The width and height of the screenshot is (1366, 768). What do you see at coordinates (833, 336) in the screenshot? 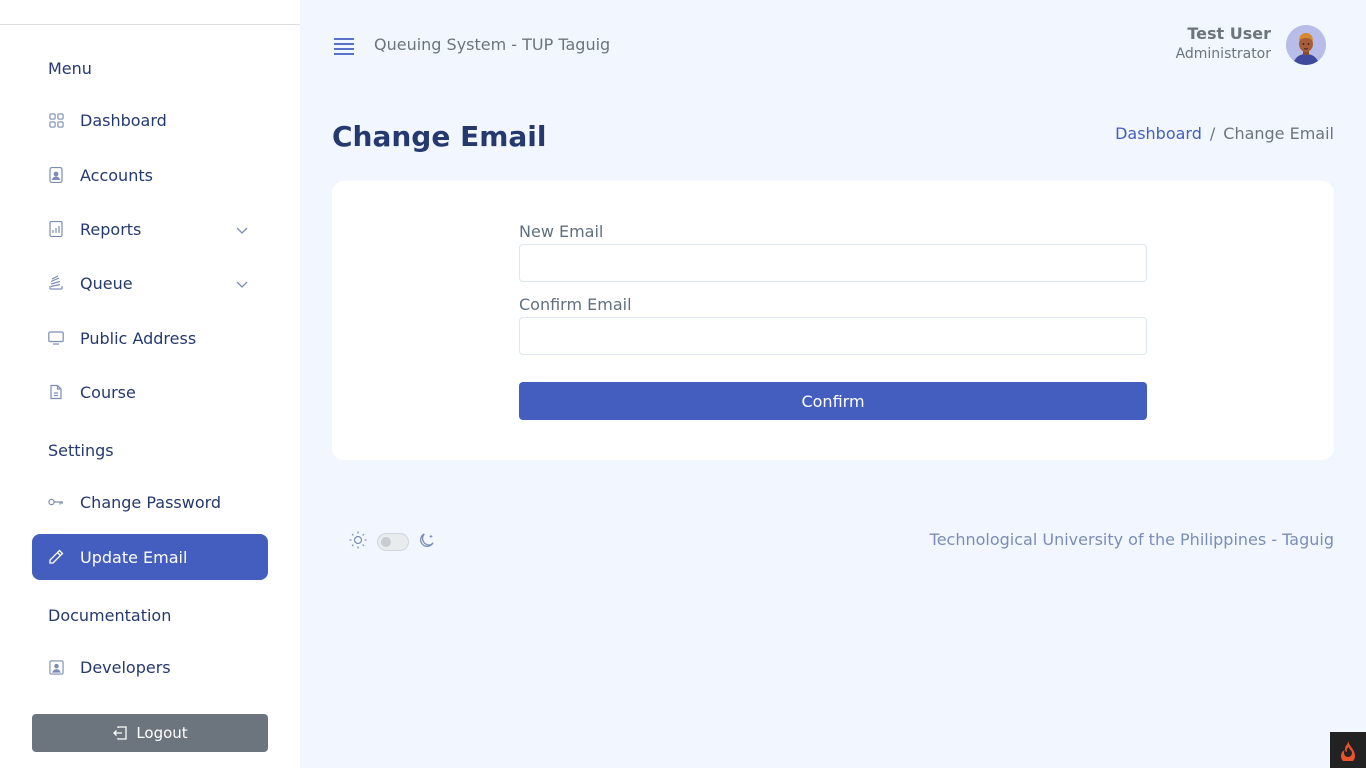
I see `confirm-email-input` at bounding box center [833, 336].